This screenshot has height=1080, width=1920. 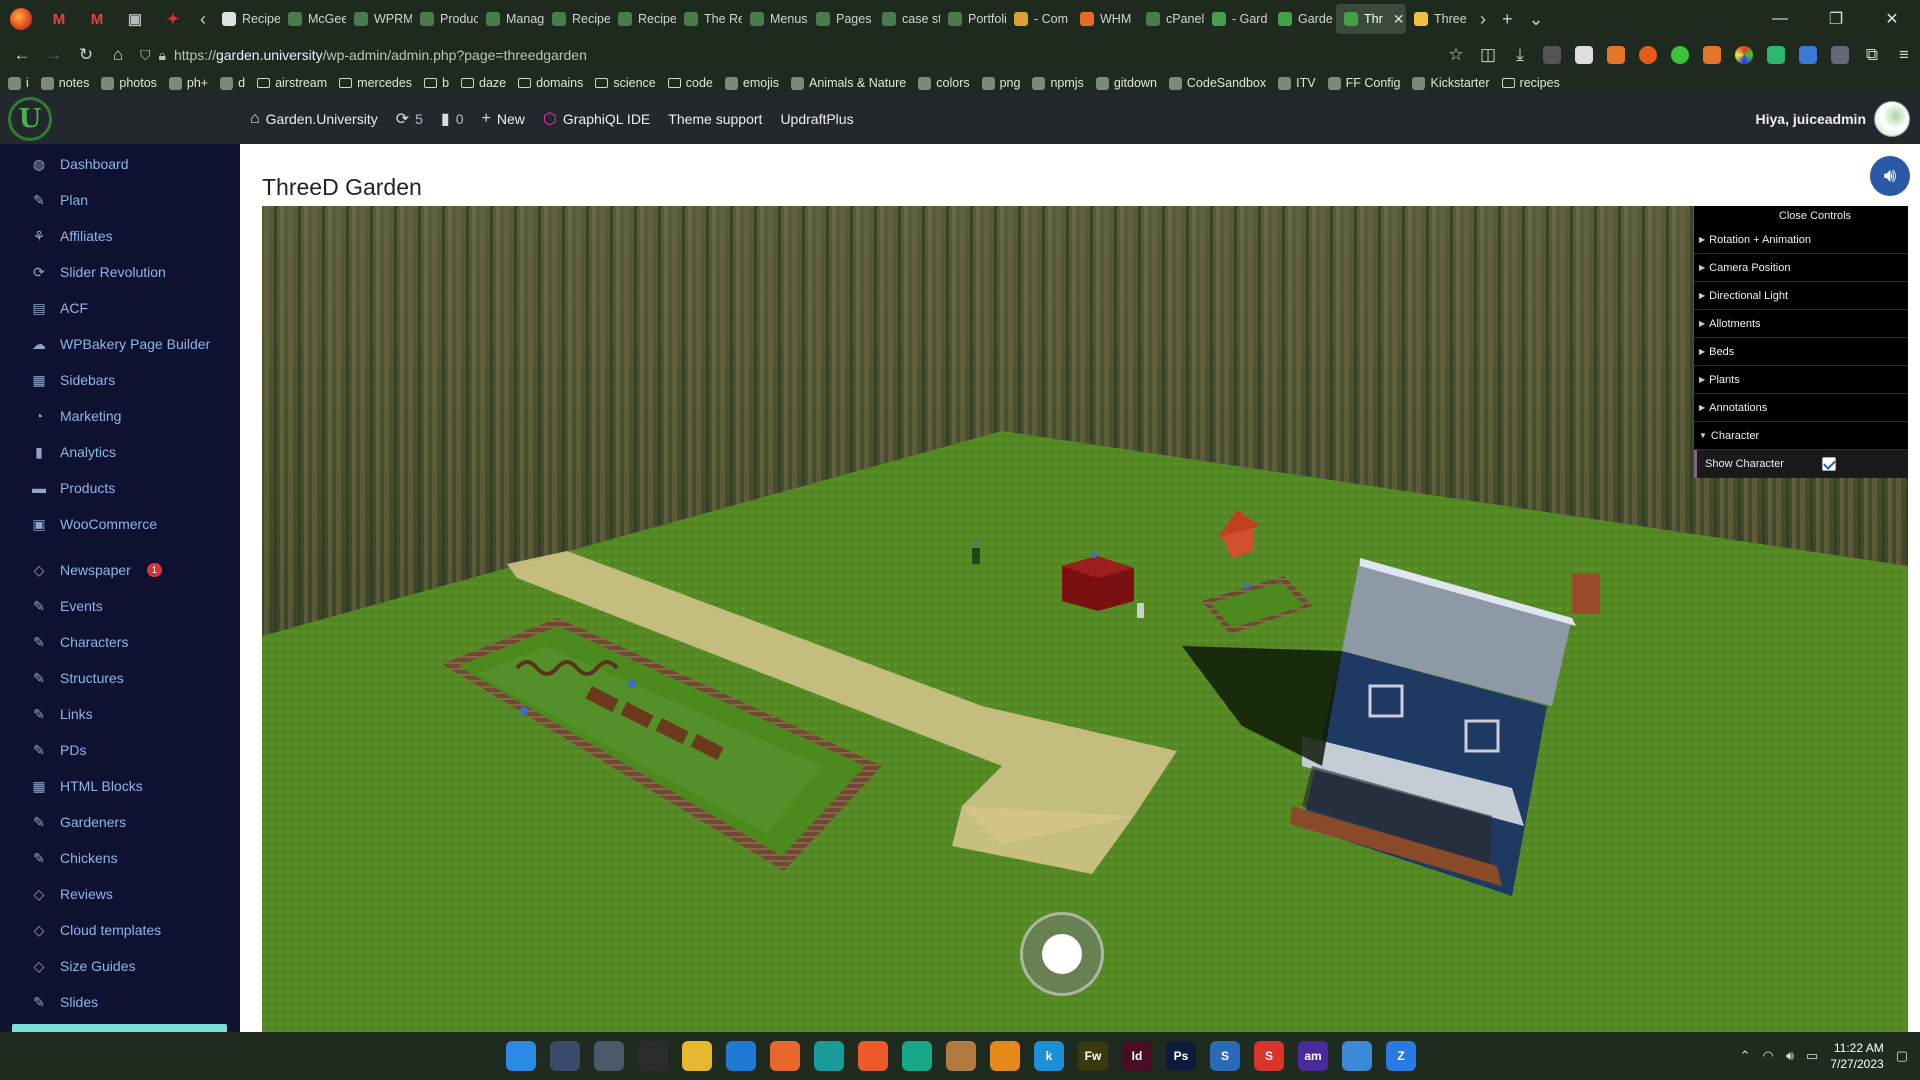 What do you see at coordinates (162, 55) in the screenshot?
I see `lock-icon: 🔒︎` at bounding box center [162, 55].